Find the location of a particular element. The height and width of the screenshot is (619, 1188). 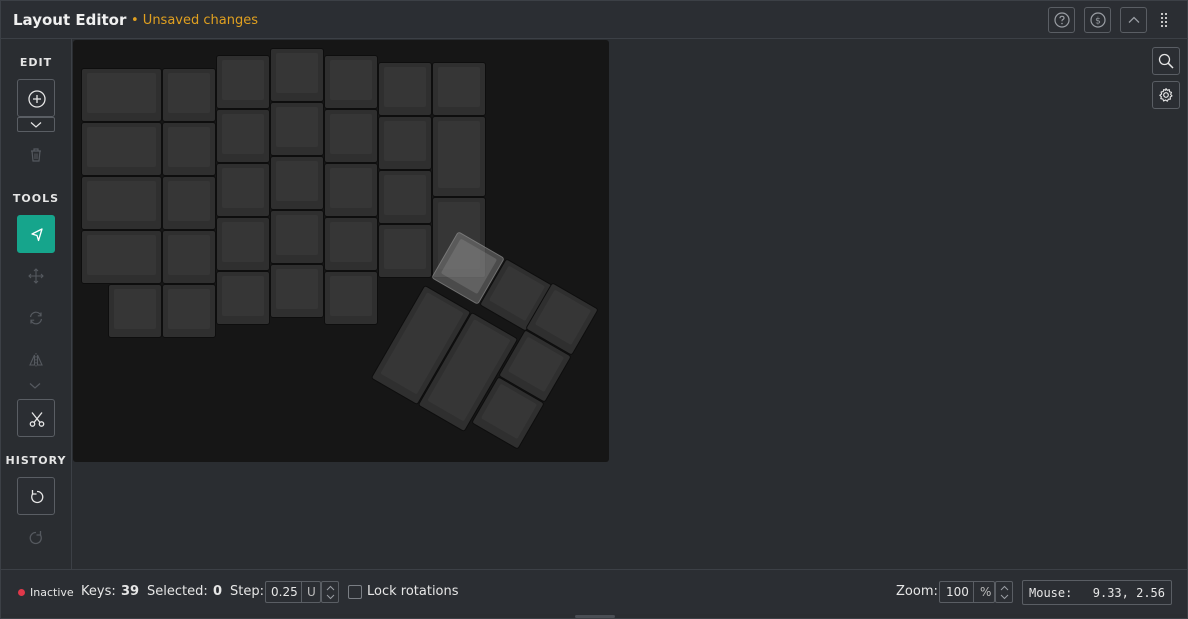

drag-handle-icon is located at coordinates (1164, 20).